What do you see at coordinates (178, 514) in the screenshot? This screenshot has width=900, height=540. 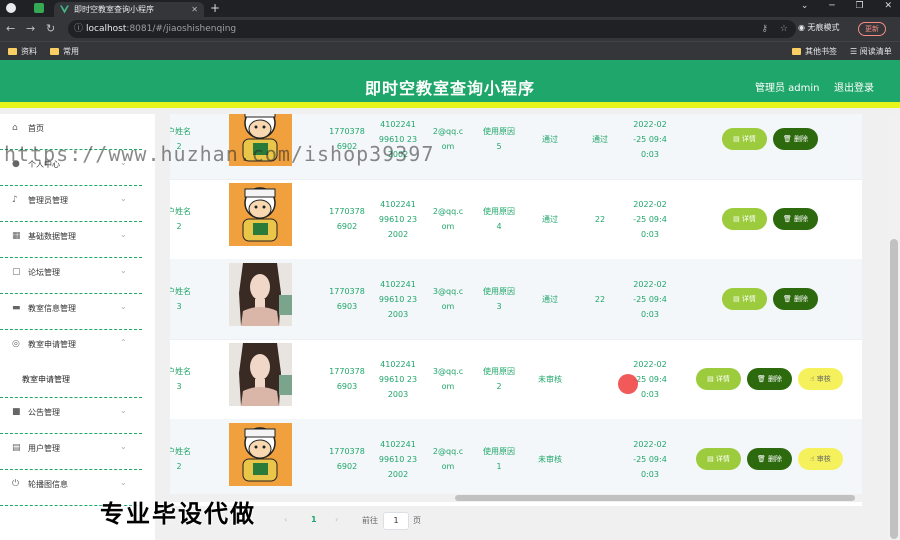 I see `promo-text: 专业毕设代做` at bounding box center [178, 514].